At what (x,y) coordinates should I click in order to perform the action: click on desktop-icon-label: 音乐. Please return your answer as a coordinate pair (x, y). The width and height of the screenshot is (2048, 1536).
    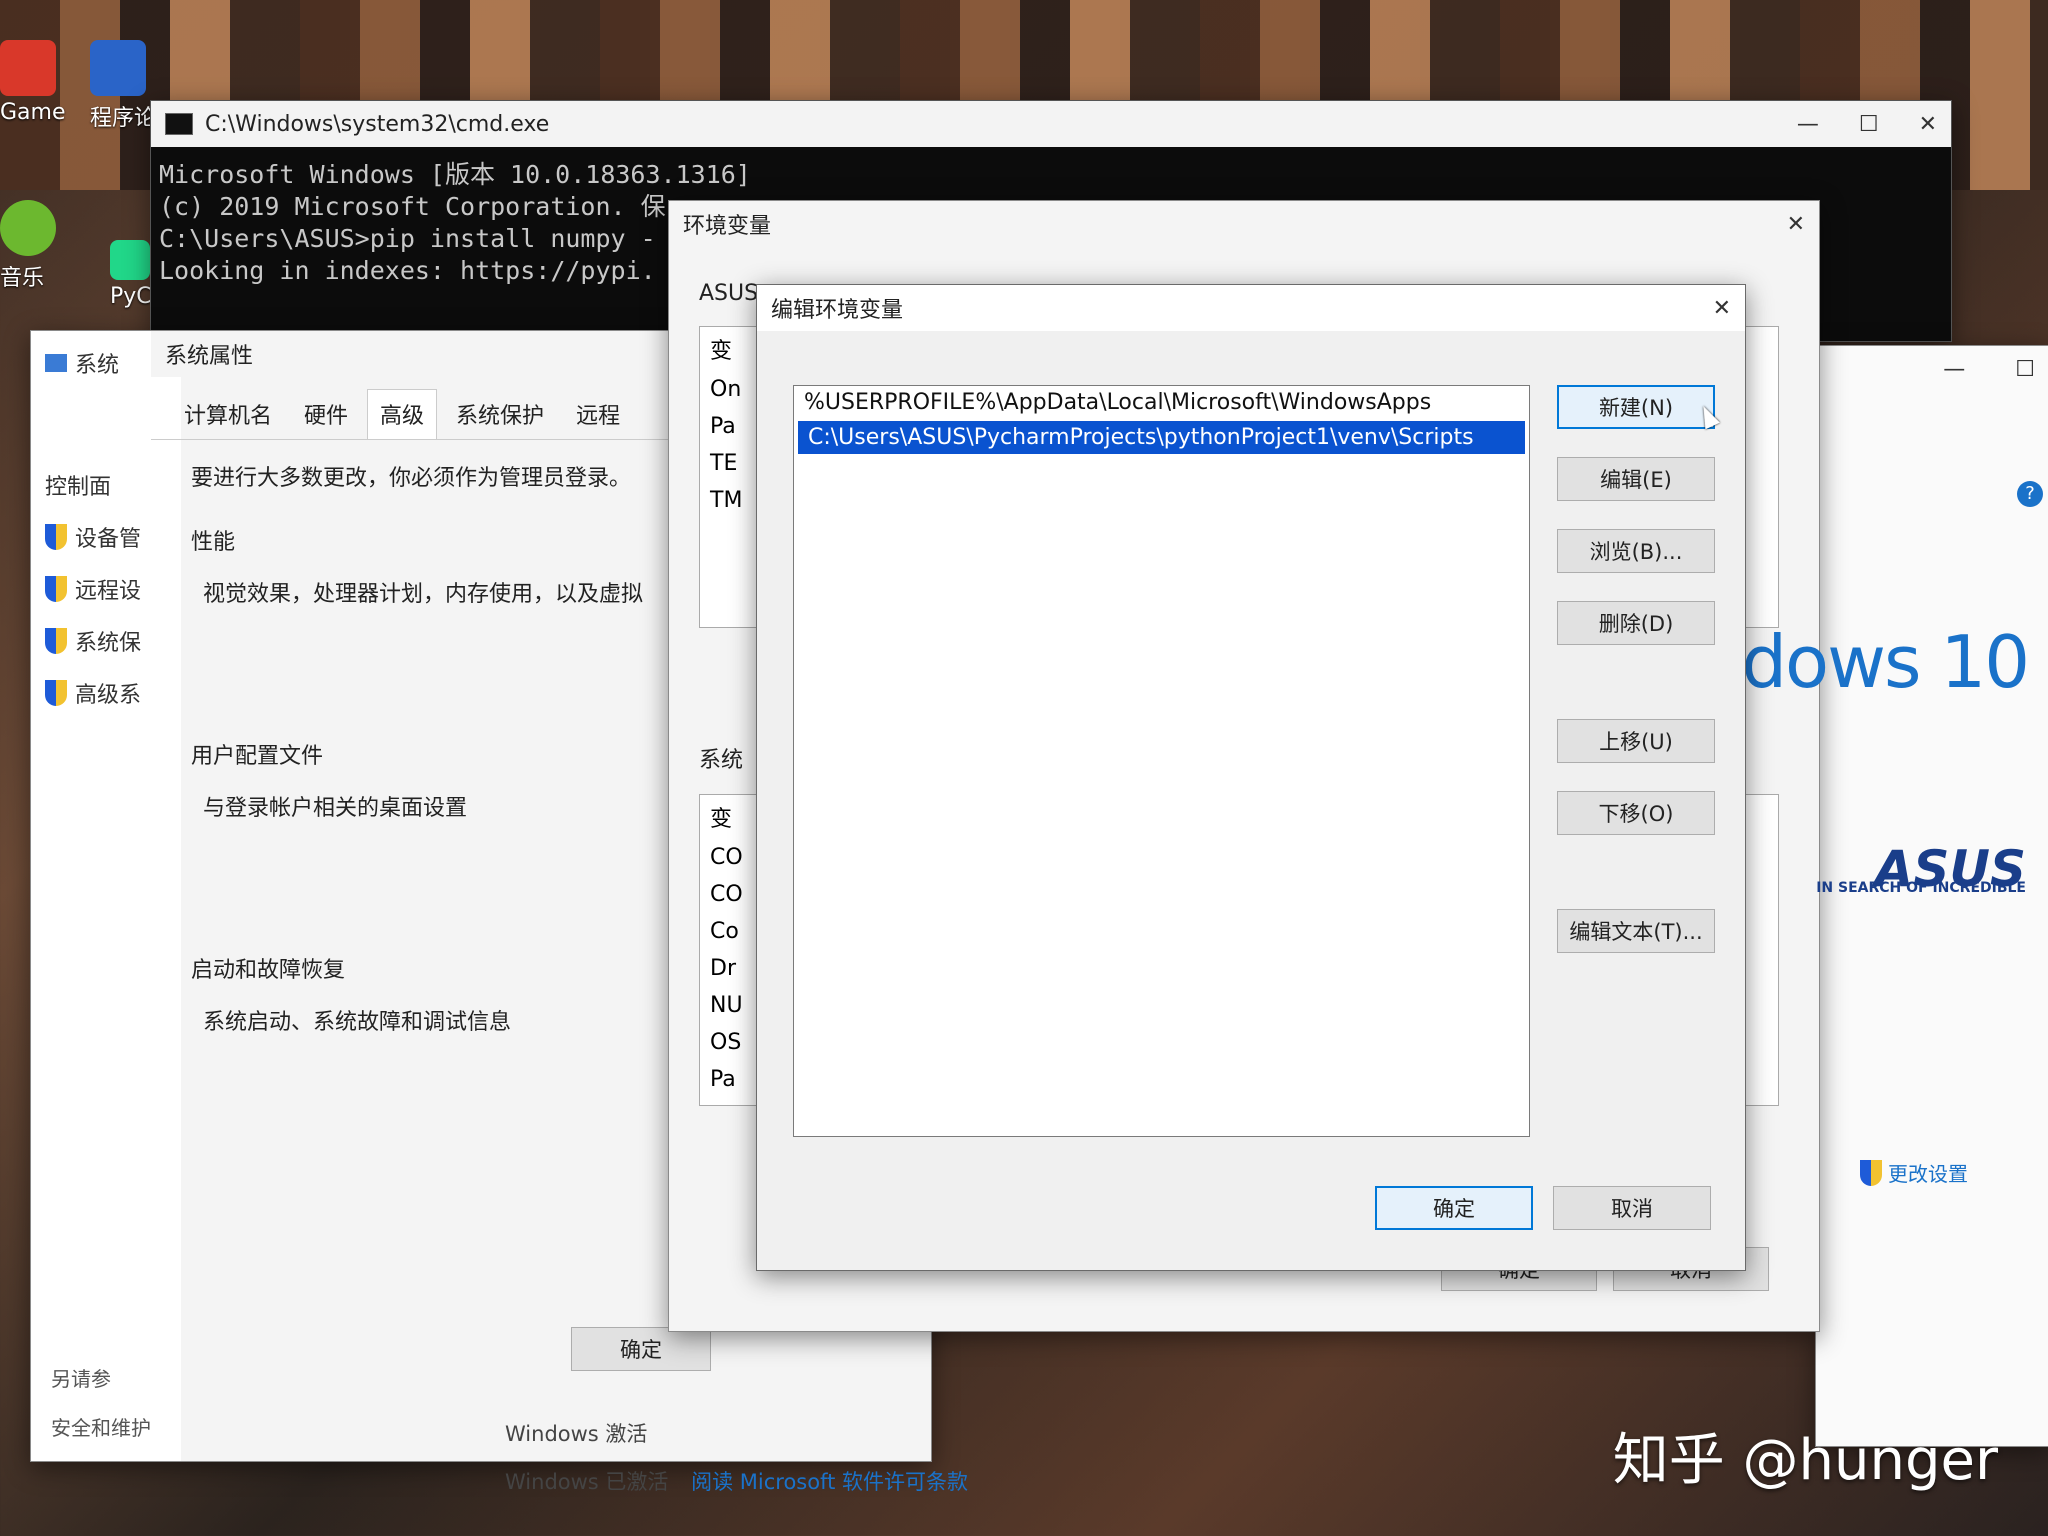
    Looking at the image, I should click on (22, 278).